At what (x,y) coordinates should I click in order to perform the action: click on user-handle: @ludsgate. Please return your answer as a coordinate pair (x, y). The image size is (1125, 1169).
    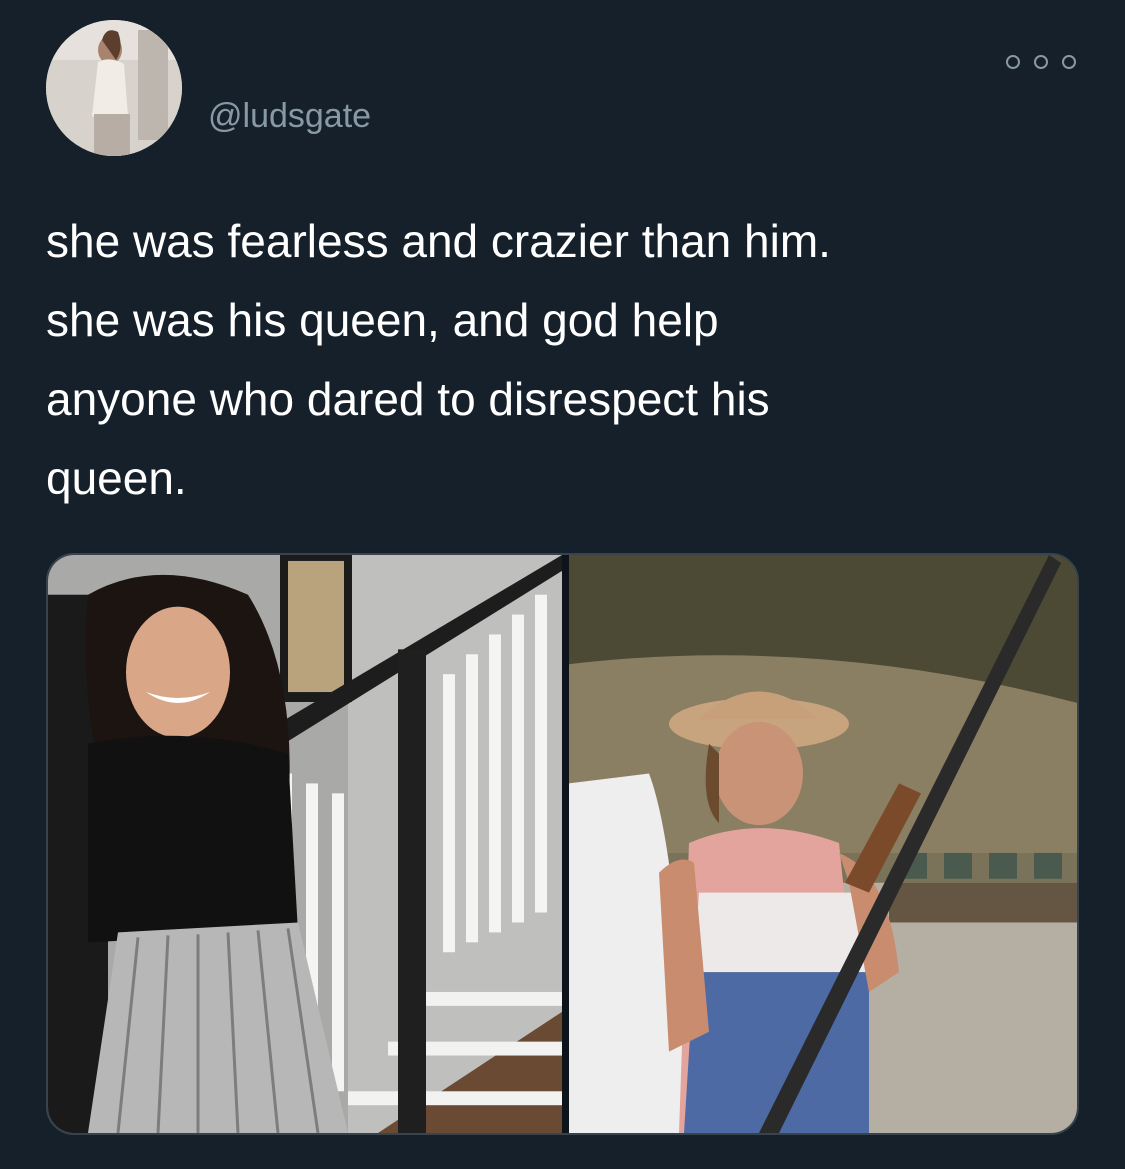
    Looking at the image, I should click on (289, 116).